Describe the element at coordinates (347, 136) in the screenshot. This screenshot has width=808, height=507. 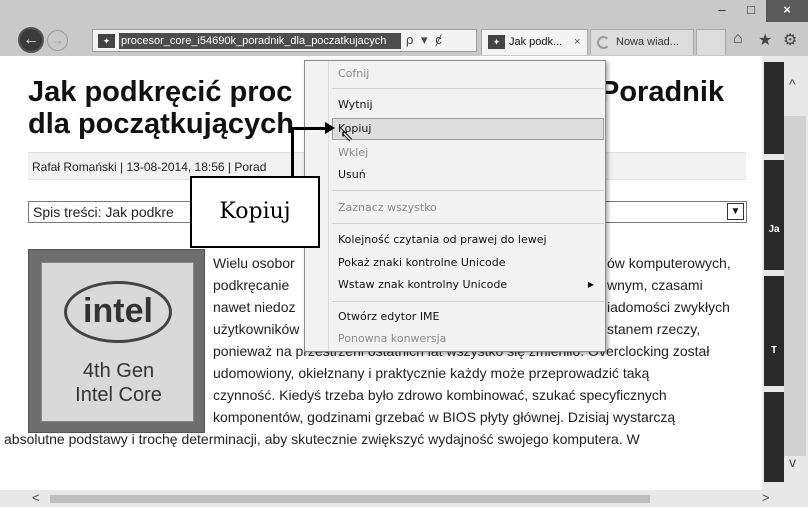
I see `mouse-cursor-icon: ⇖` at that location.